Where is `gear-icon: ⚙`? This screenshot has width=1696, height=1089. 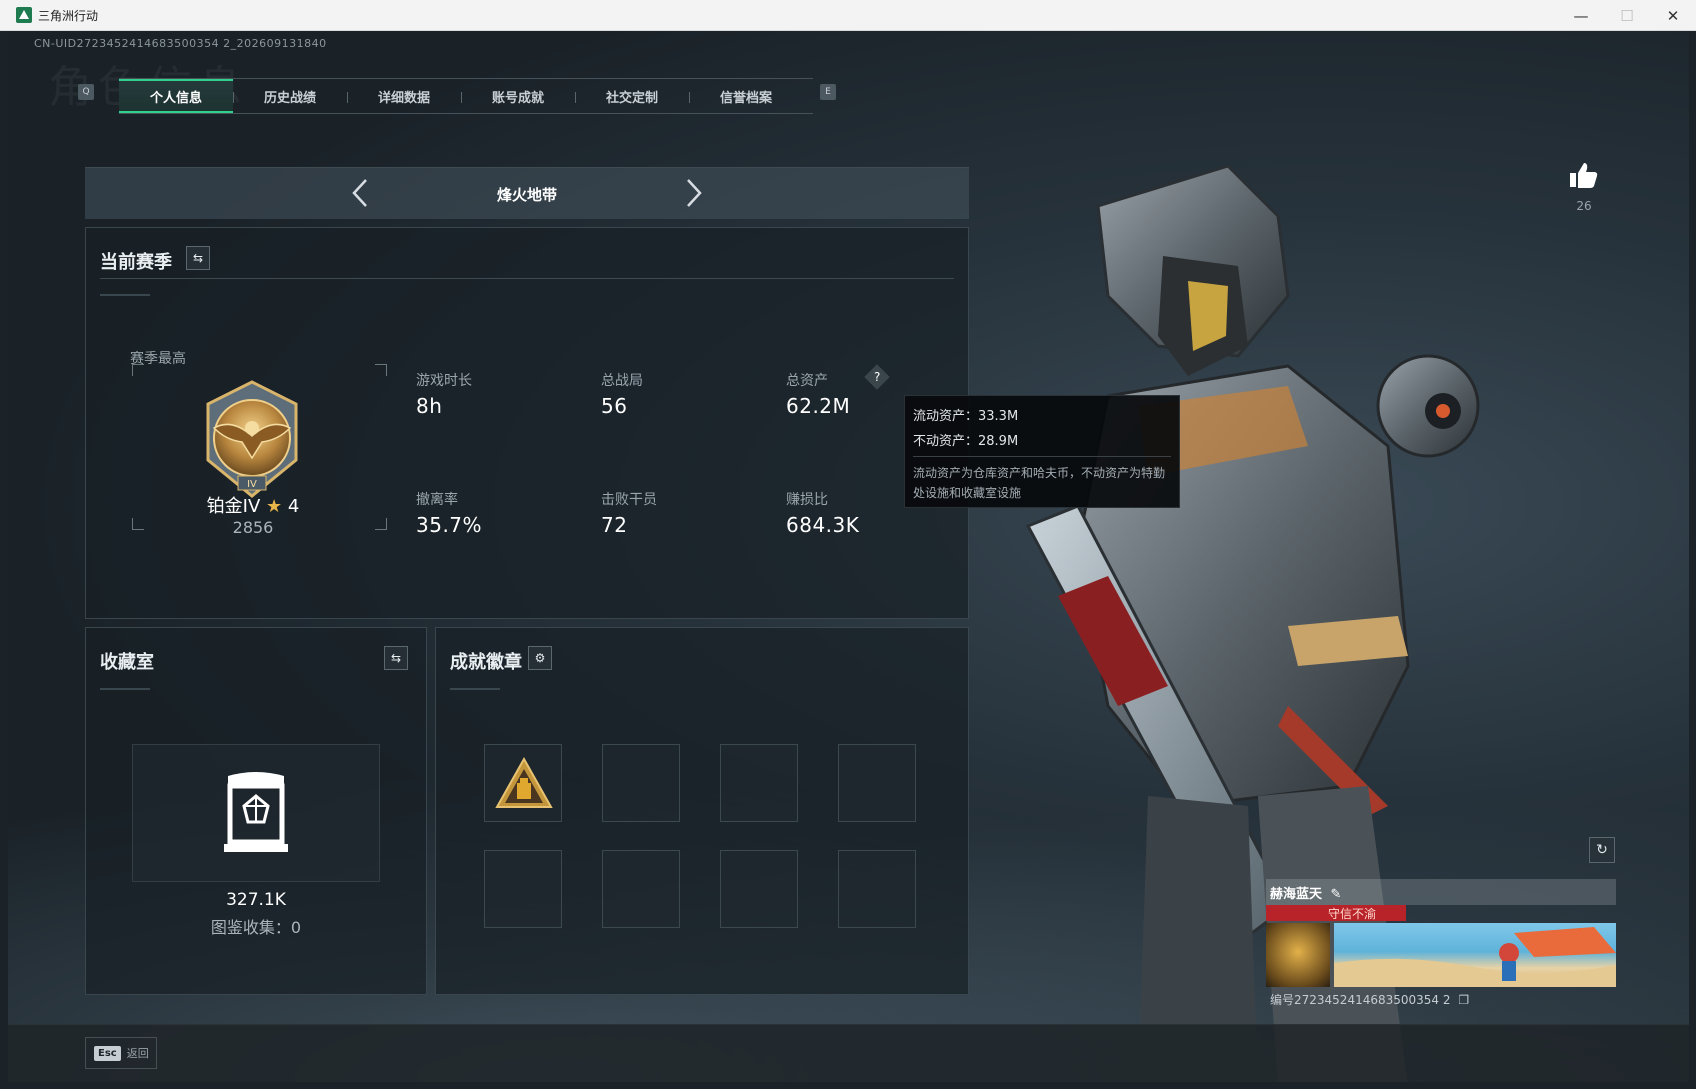
gear-icon: ⚙ is located at coordinates (540, 658).